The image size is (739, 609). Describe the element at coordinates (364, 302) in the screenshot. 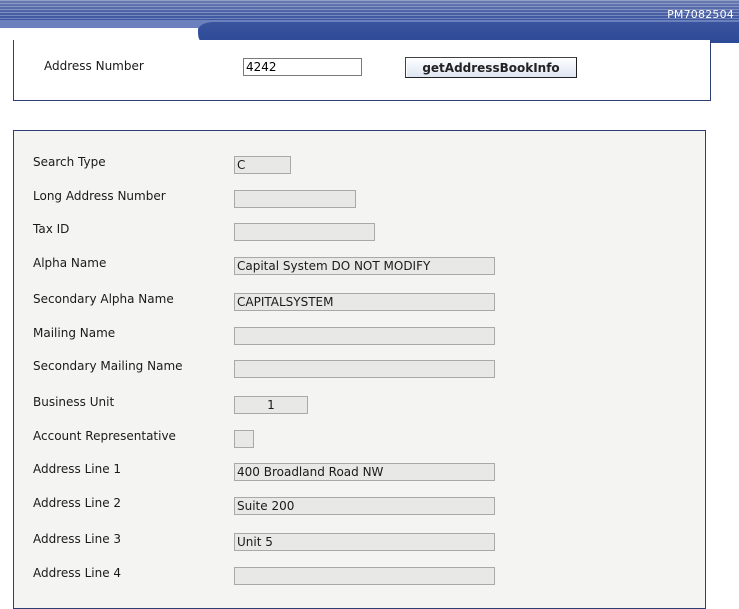

I see `secondary-alpha-name-field: CAPITALSYSTEM` at that location.